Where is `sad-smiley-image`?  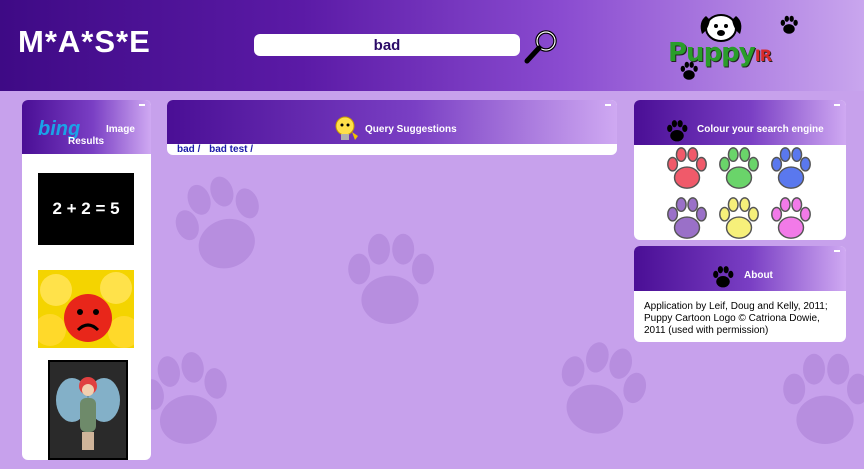
sad-smiley-image is located at coordinates (87, 309).